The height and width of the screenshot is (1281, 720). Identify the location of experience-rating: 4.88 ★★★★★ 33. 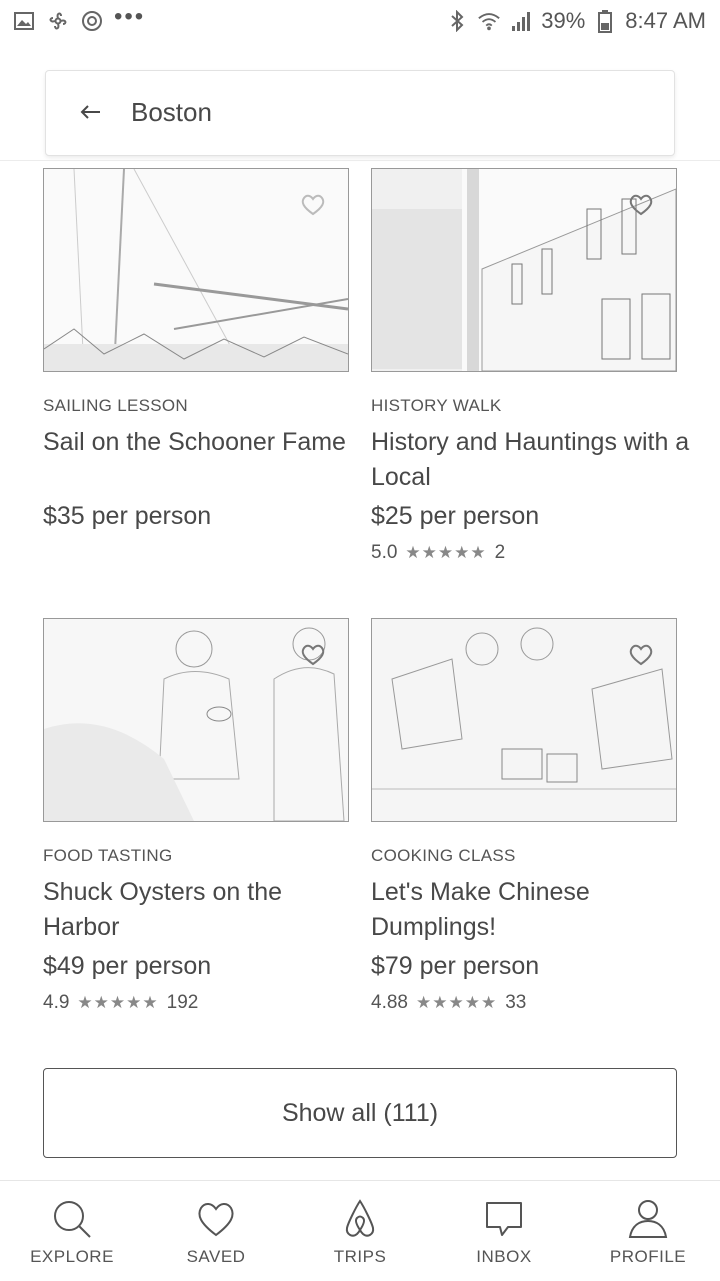
(448, 1003).